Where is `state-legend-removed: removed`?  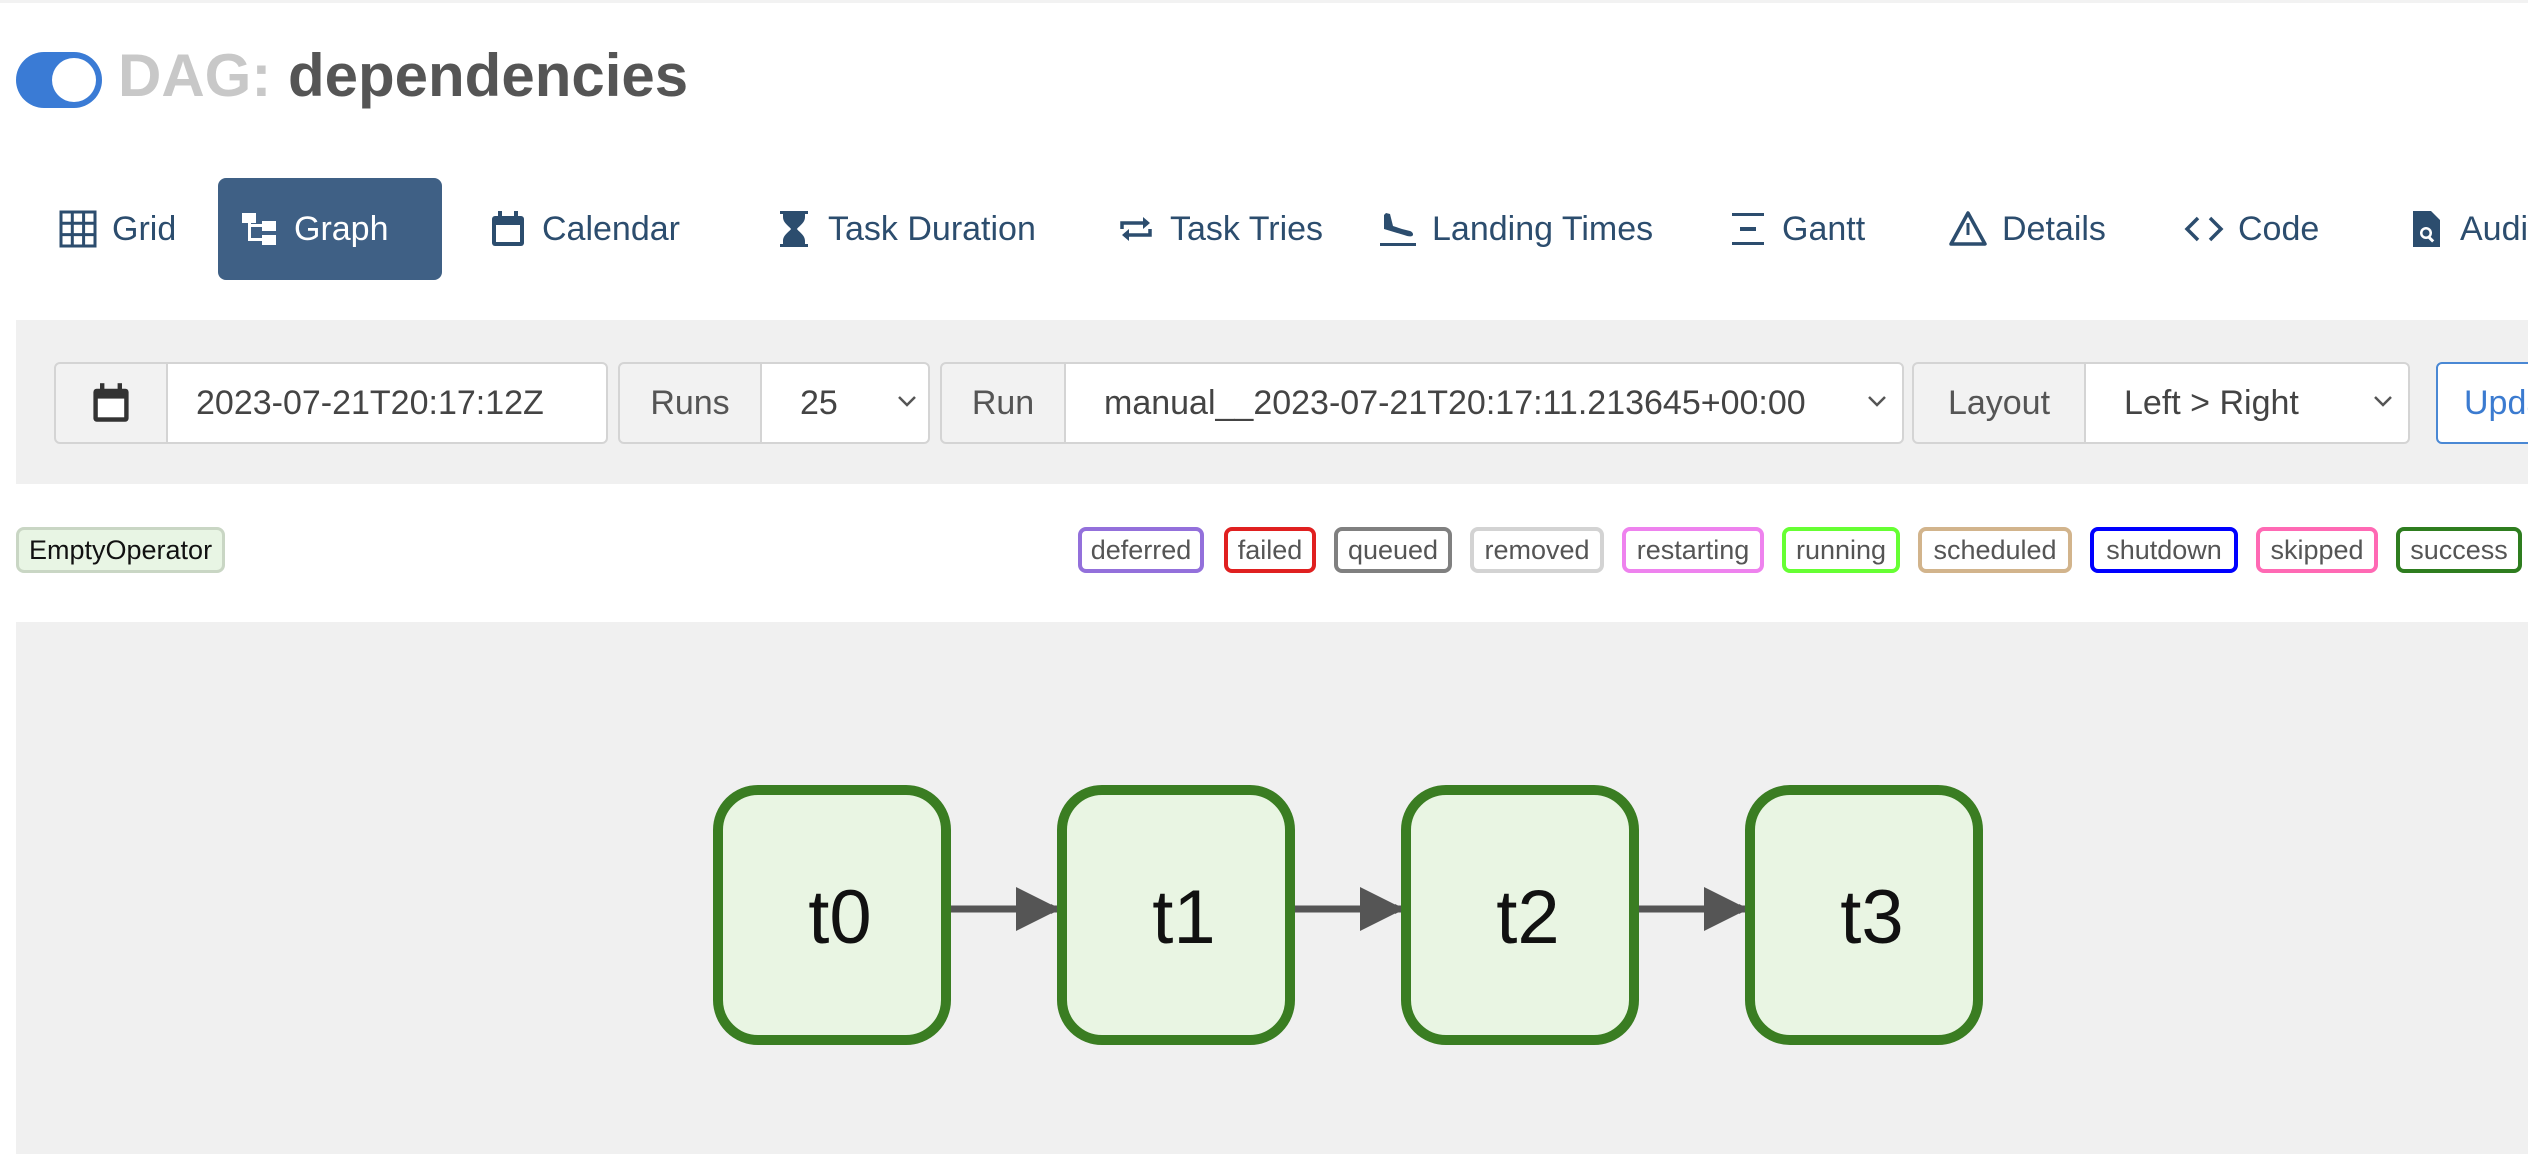 state-legend-removed: removed is located at coordinates (1537, 550).